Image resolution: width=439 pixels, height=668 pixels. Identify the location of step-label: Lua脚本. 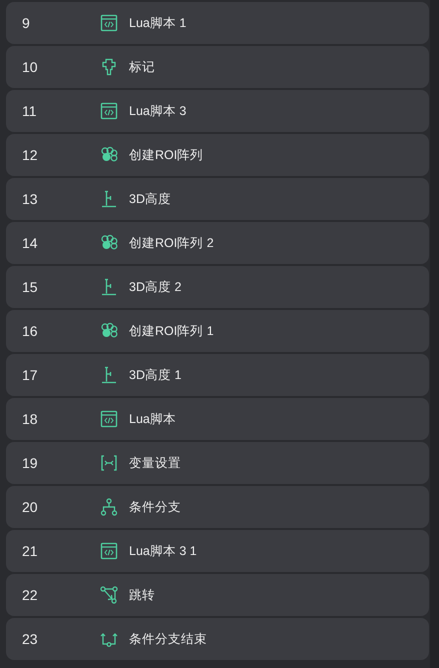
(152, 419).